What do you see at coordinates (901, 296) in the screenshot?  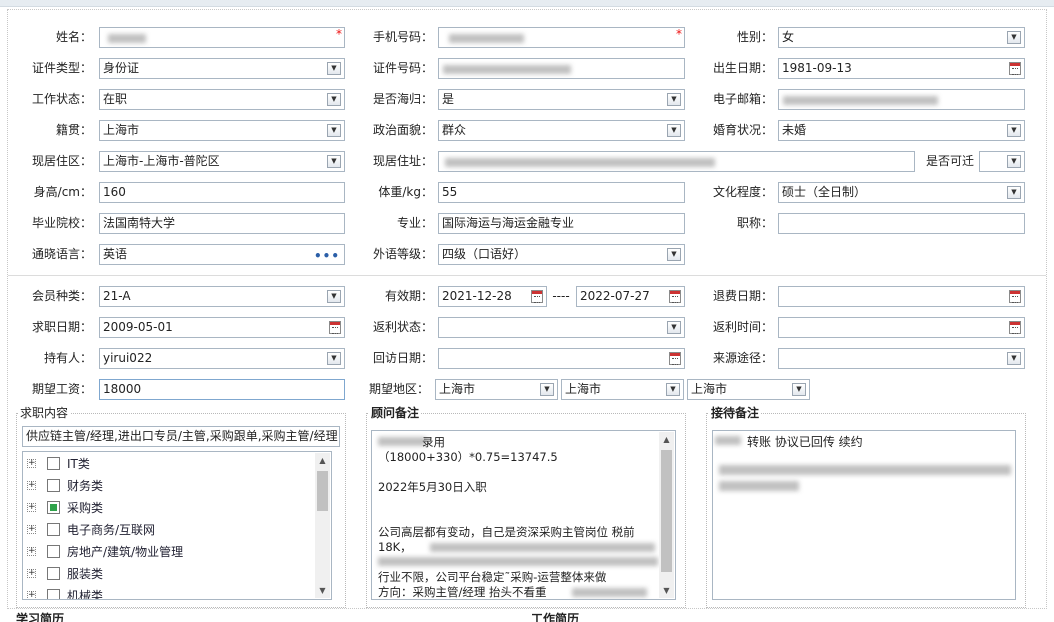 I see `refund-date-input` at bounding box center [901, 296].